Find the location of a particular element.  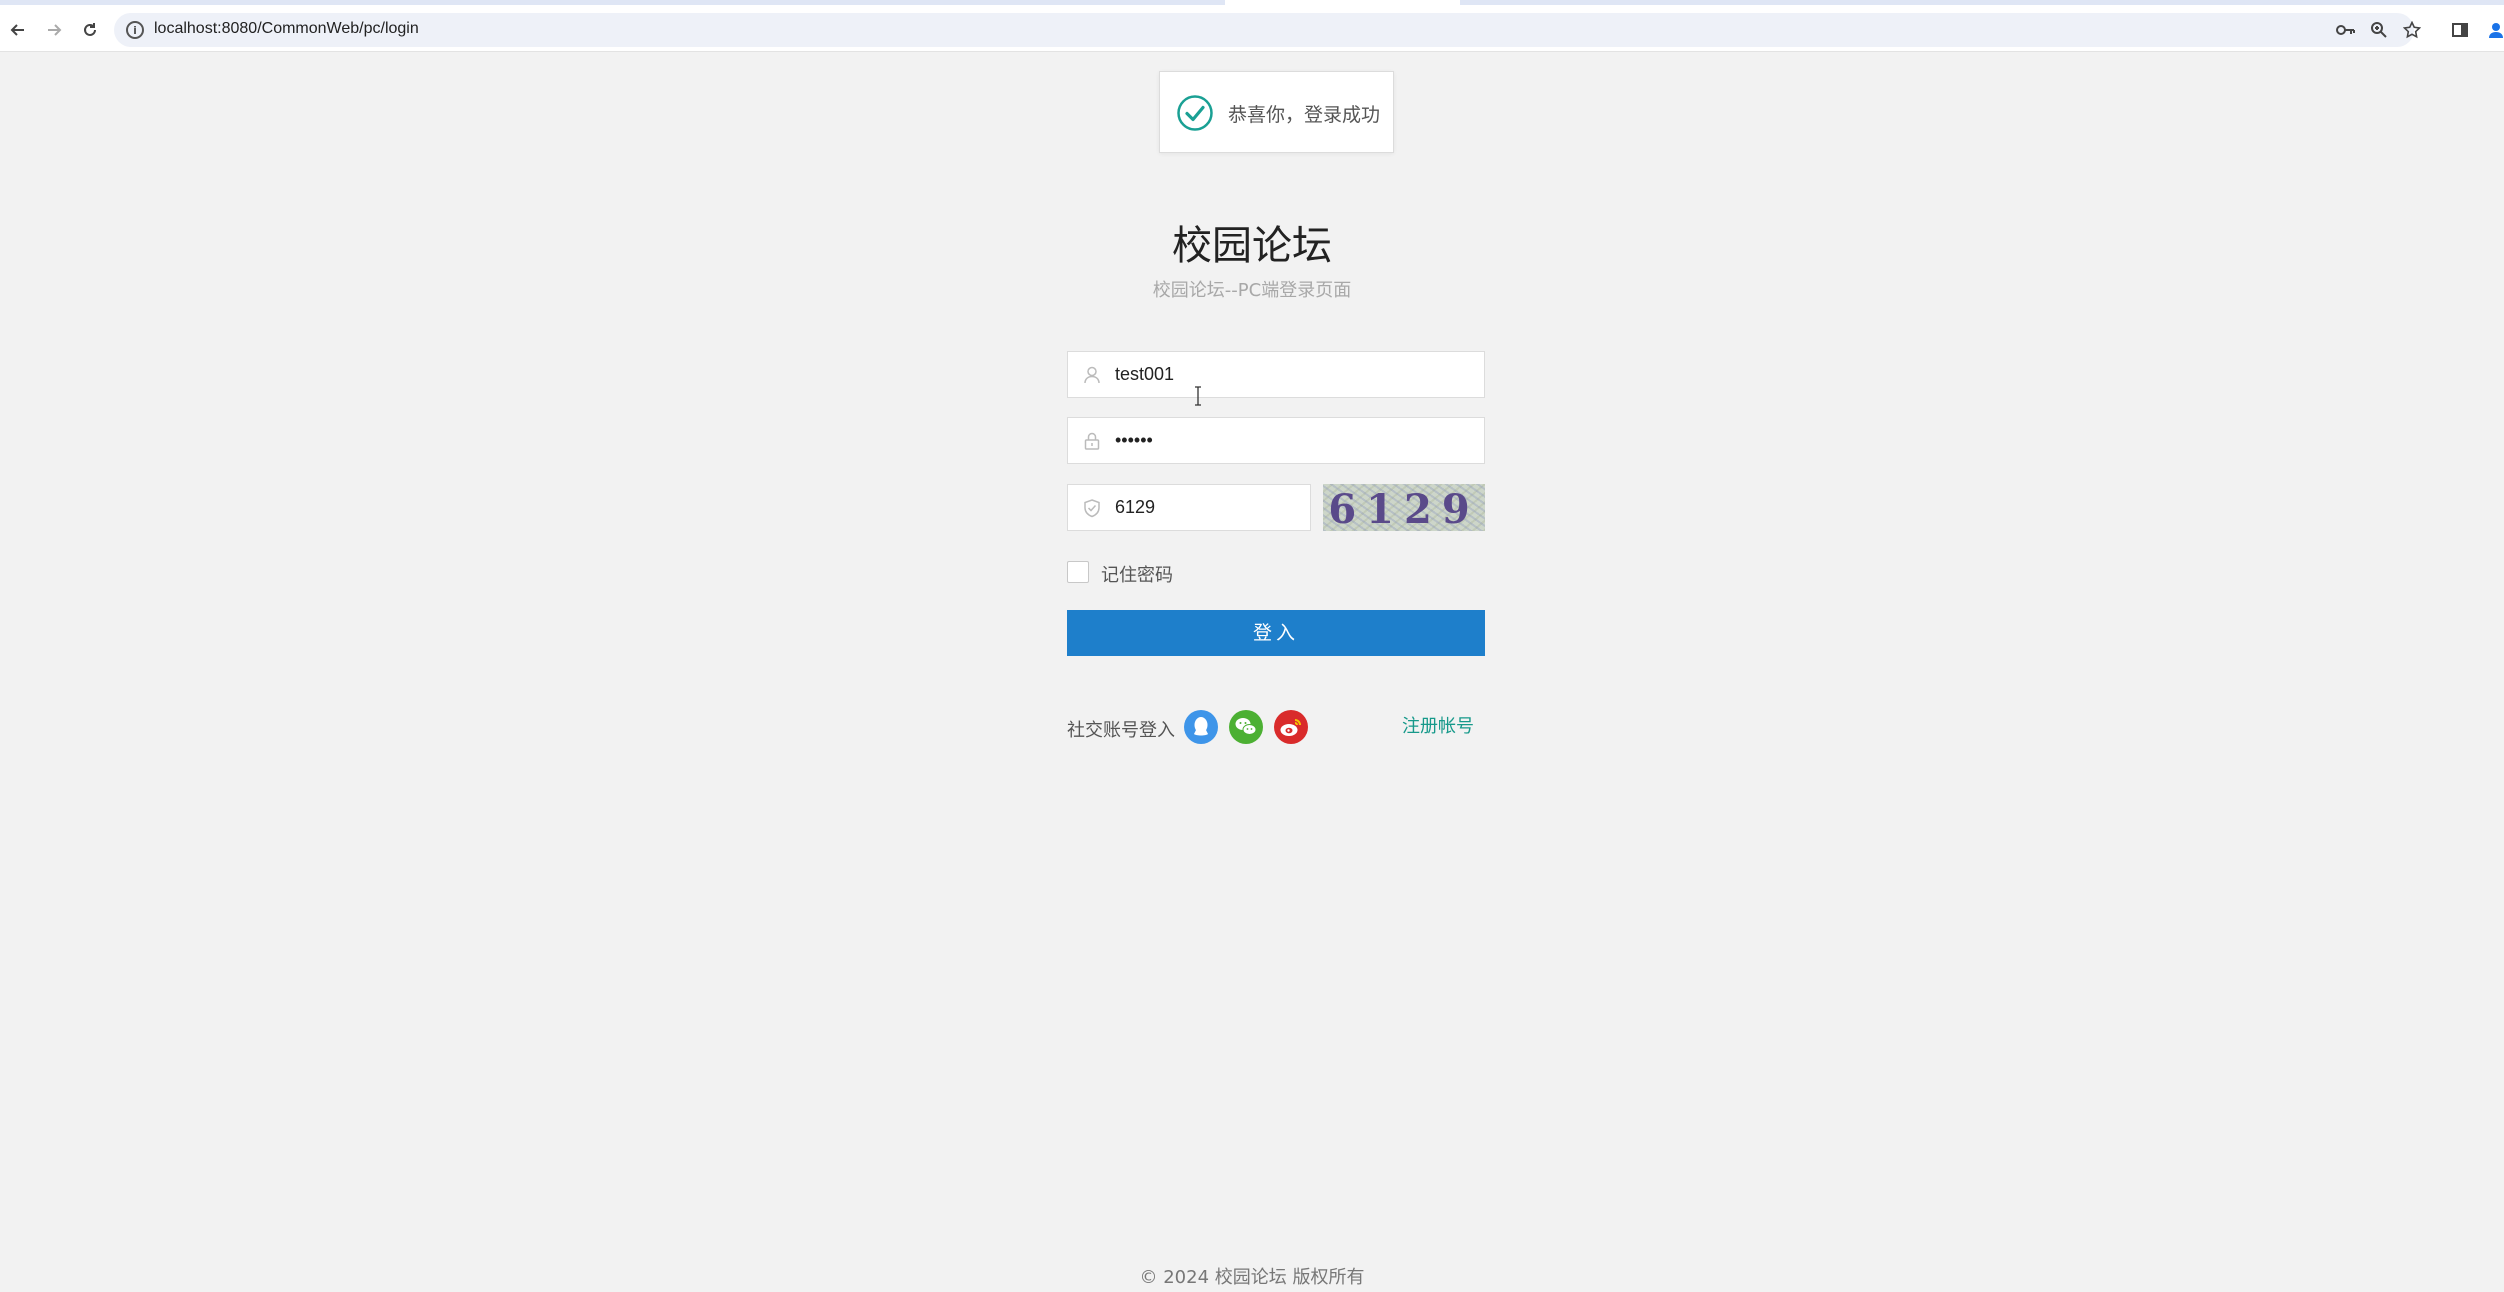

page-title: 校园论坛 is located at coordinates (1252, 246).